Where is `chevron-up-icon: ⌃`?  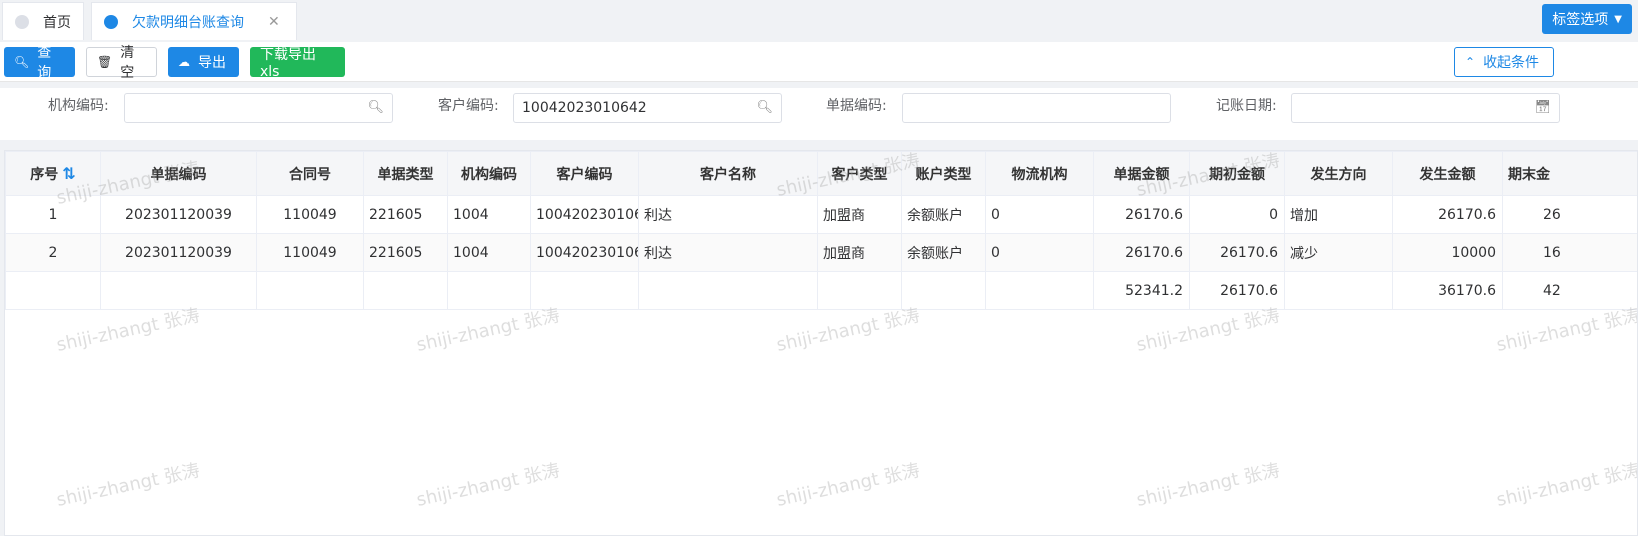 chevron-up-icon: ⌃ is located at coordinates (1470, 62).